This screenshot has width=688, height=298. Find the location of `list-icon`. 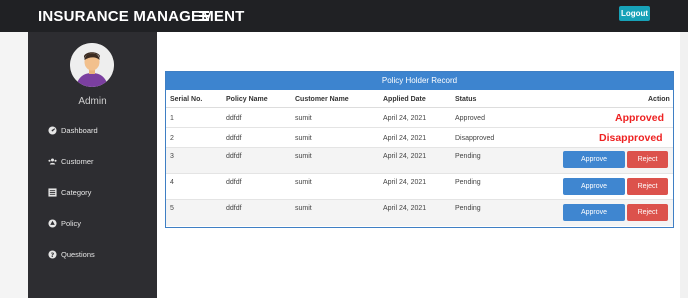

list-icon is located at coordinates (52, 192).